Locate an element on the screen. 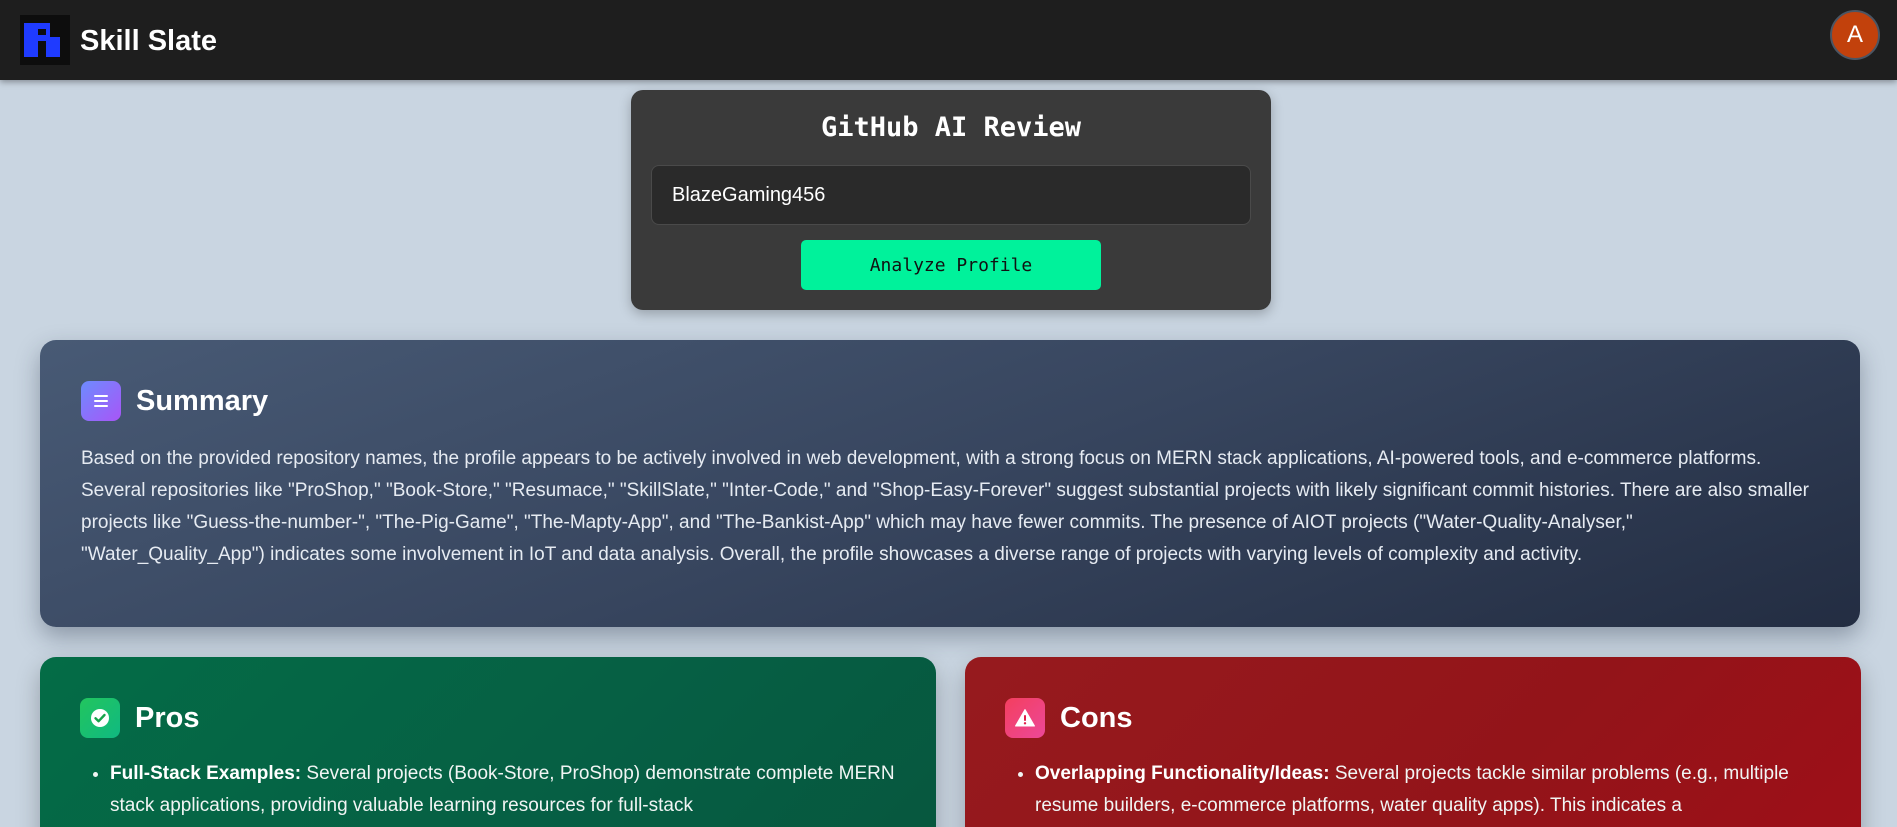 This screenshot has width=1897, height=827. github-username-input is located at coordinates (951, 195).